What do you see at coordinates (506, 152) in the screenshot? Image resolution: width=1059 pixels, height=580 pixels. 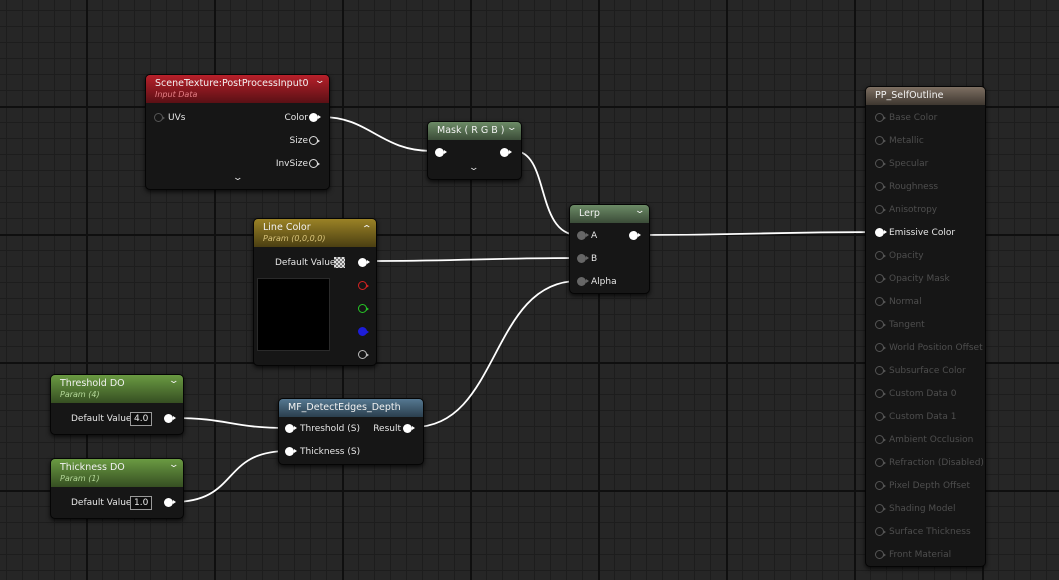 I see `mask-output-pin` at bounding box center [506, 152].